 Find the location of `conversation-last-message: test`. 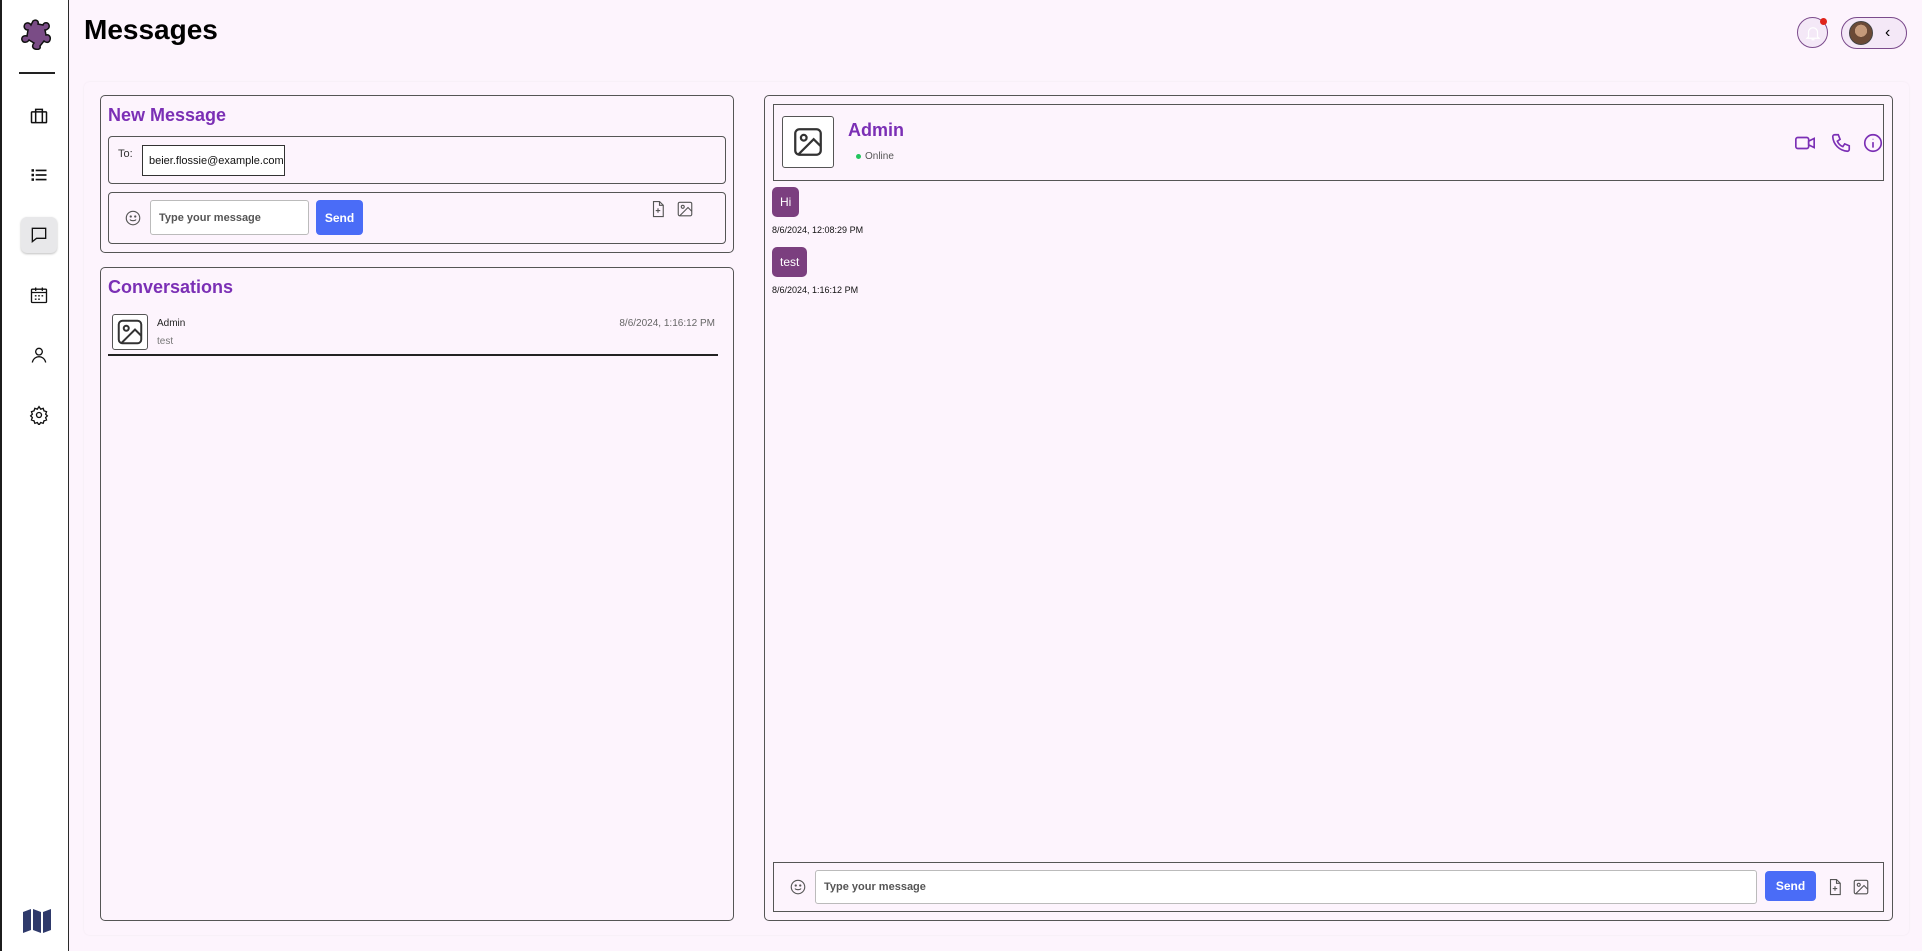

conversation-last-message: test is located at coordinates (165, 341).